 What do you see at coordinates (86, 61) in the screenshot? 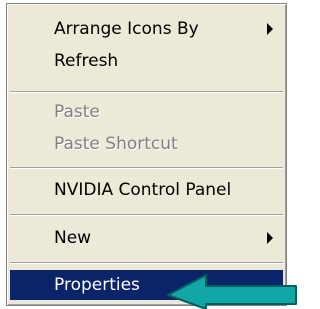
I see `menu-item-label: Refresh` at bounding box center [86, 61].